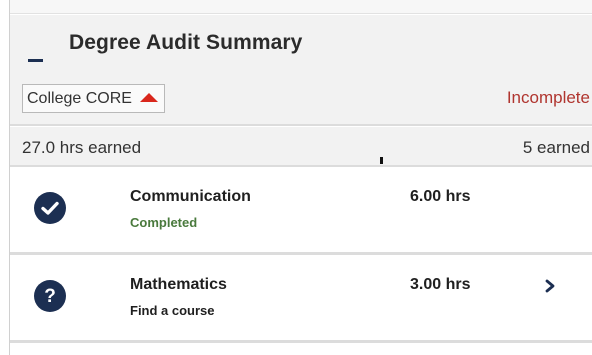 This screenshot has width=592, height=355. Describe the element at coordinates (50, 296) in the screenshot. I see `question-circle-icon: ?` at that location.